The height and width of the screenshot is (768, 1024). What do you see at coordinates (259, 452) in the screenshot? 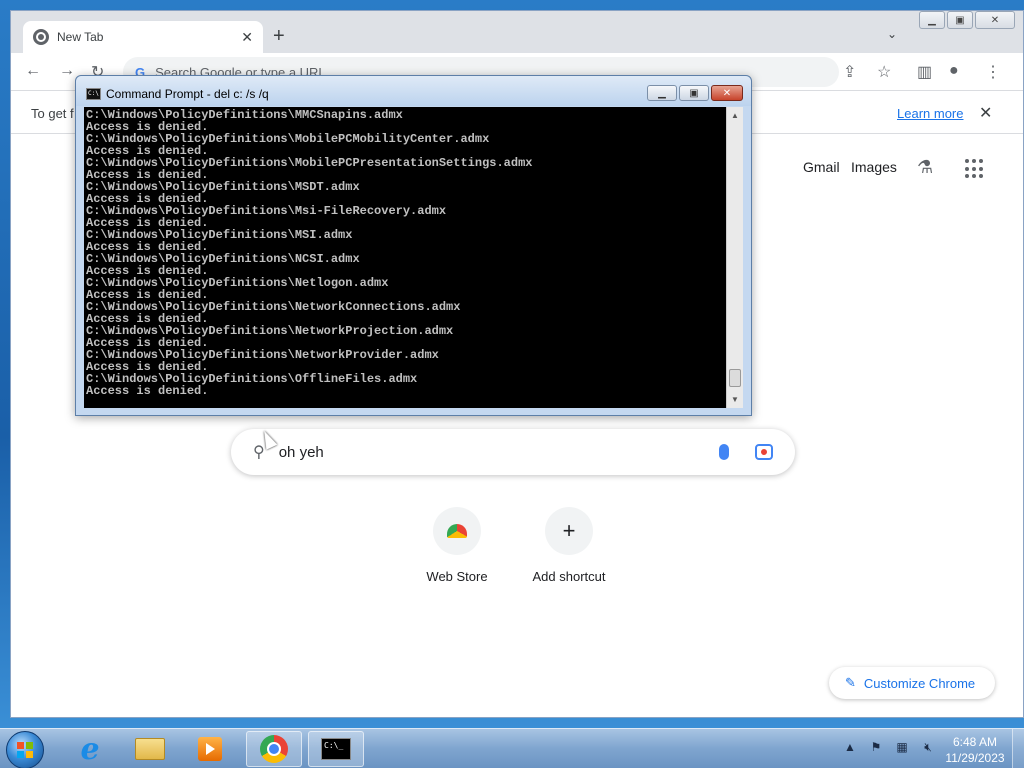
I see `search-icon: ⚲` at bounding box center [259, 452].